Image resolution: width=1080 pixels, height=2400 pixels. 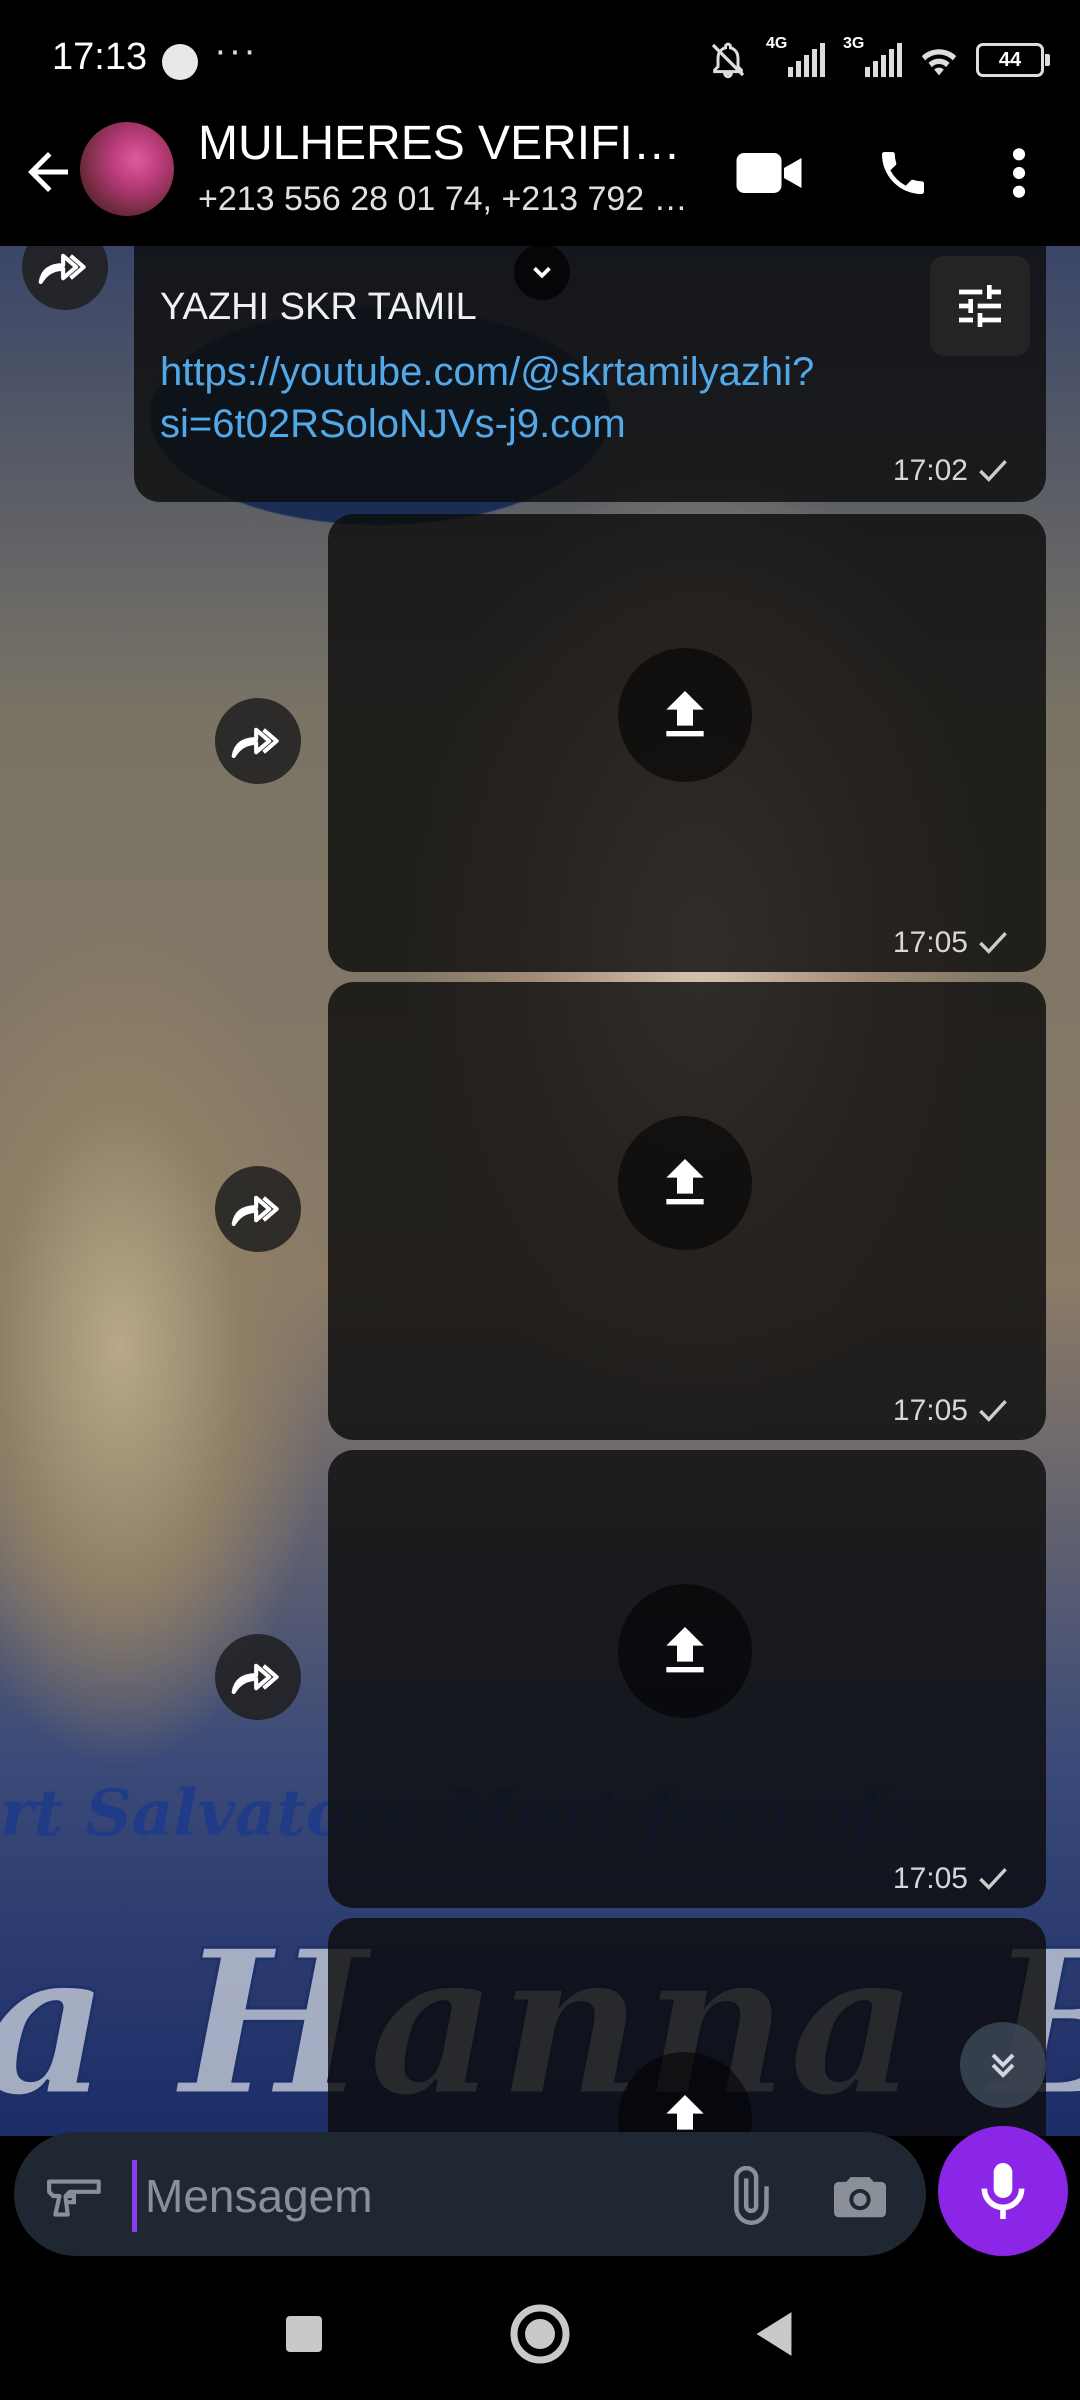 I want to click on notification-dot-icon, so click(x=180, y=62).